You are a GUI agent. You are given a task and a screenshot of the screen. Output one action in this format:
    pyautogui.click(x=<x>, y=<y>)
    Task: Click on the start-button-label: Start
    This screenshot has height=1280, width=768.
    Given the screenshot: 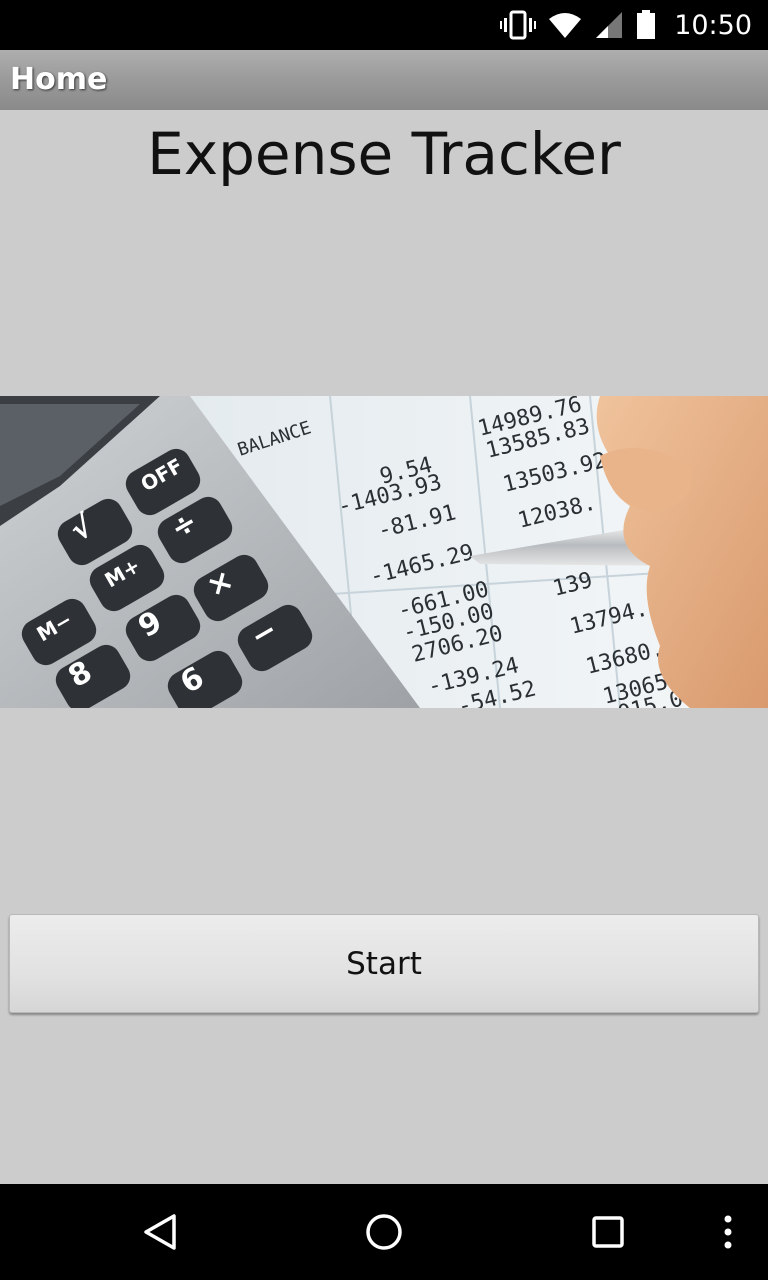 What is the action you would take?
    pyautogui.click(x=384, y=963)
    